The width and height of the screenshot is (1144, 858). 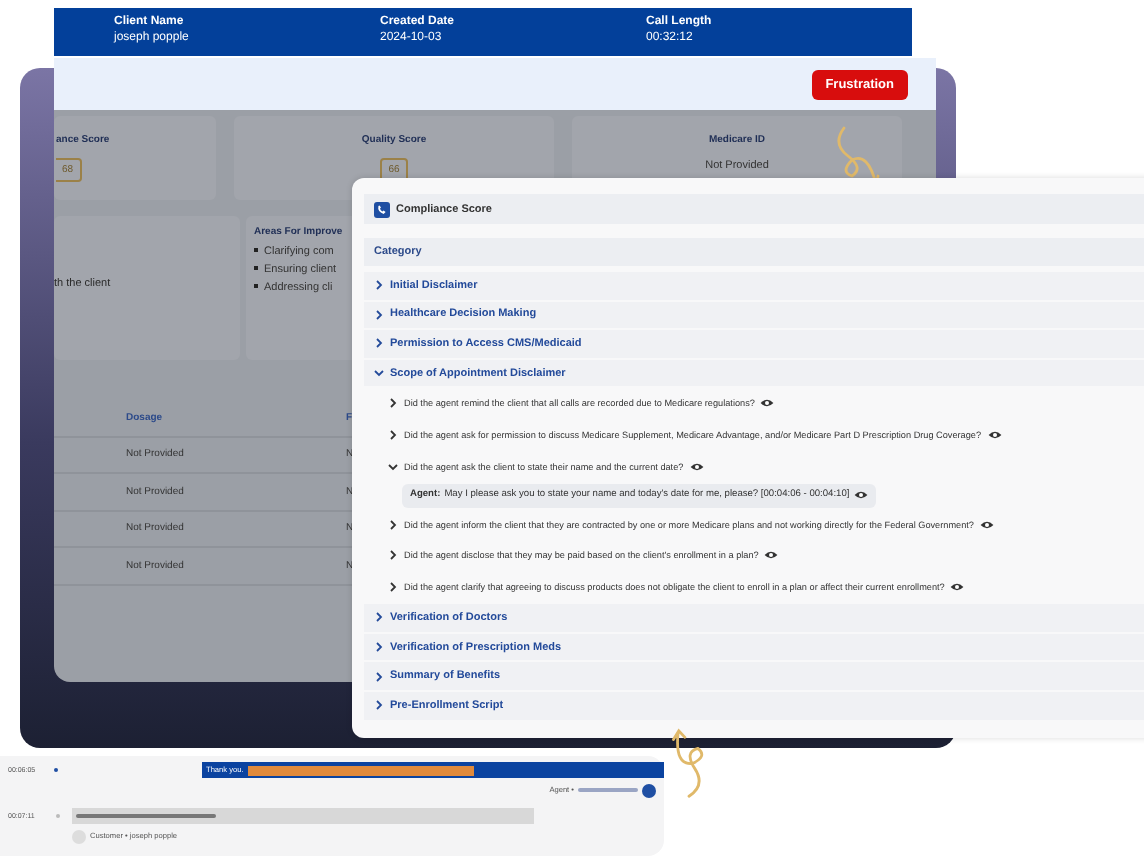 I want to click on phone-icon, so click(x=382, y=209).